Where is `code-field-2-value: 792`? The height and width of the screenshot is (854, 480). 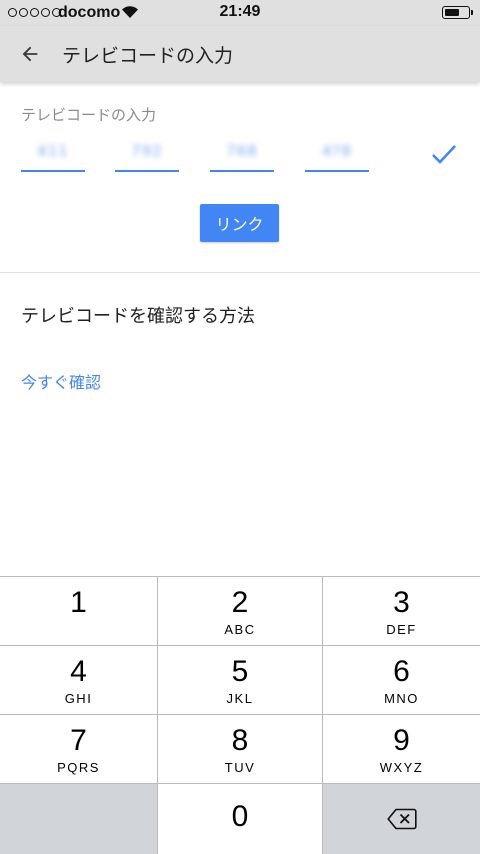 code-field-2-value: 792 is located at coordinates (147, 151).